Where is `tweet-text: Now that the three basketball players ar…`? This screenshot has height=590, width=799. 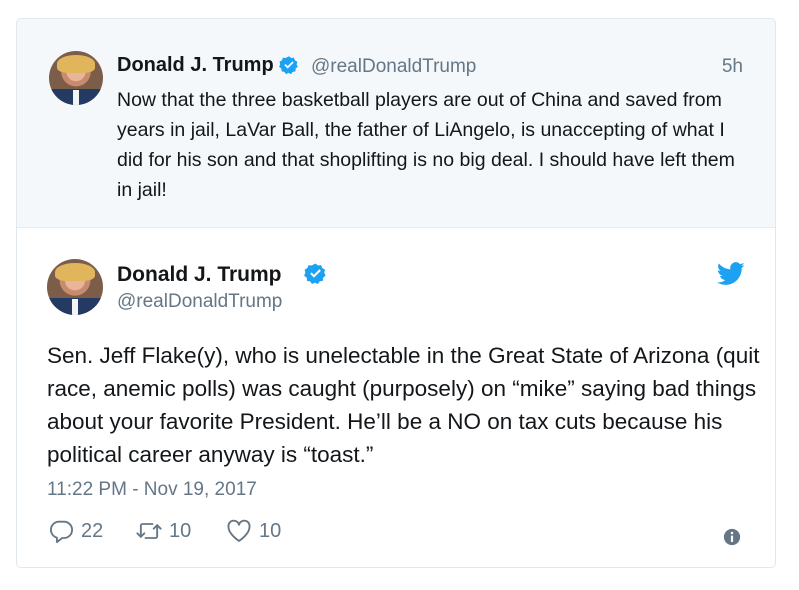
tweet-text: Now that the three basketball players ar… is located at coordinates (426, 145).